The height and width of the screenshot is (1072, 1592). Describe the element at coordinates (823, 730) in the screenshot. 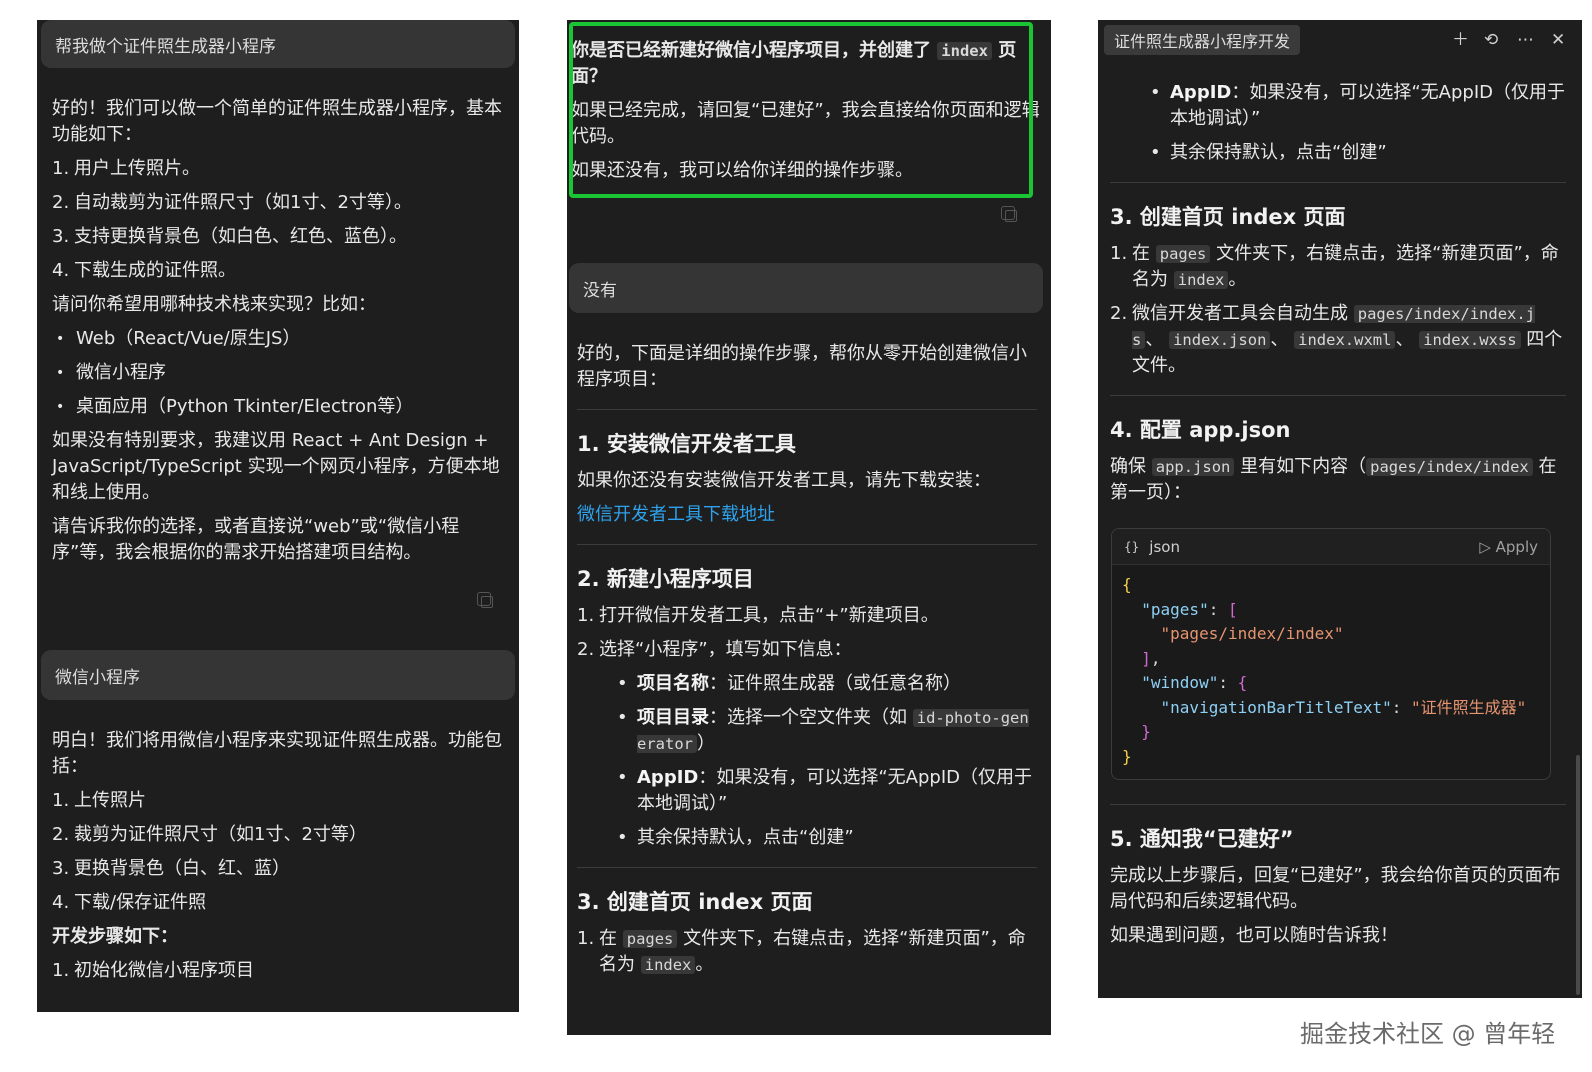

I see `list-item: • 项目目录：选择一个空文件夹（如 id-photo-generator）` at that location.